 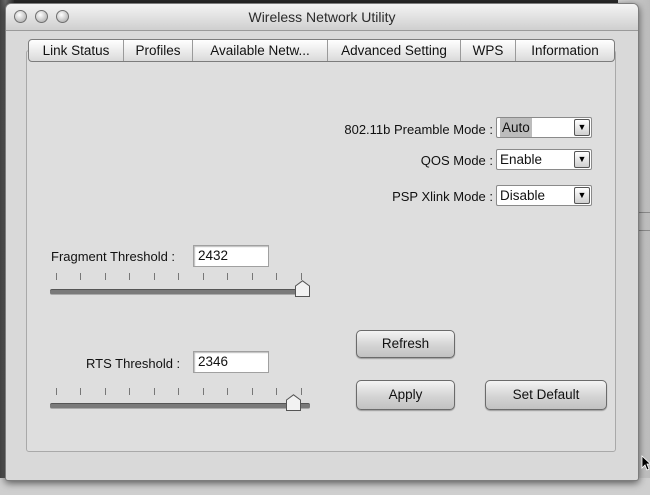 What do you see at coordinates (180, 292) in the screenshot?
I see `fragment-threshold-slider` at bounding box center [180, 292].